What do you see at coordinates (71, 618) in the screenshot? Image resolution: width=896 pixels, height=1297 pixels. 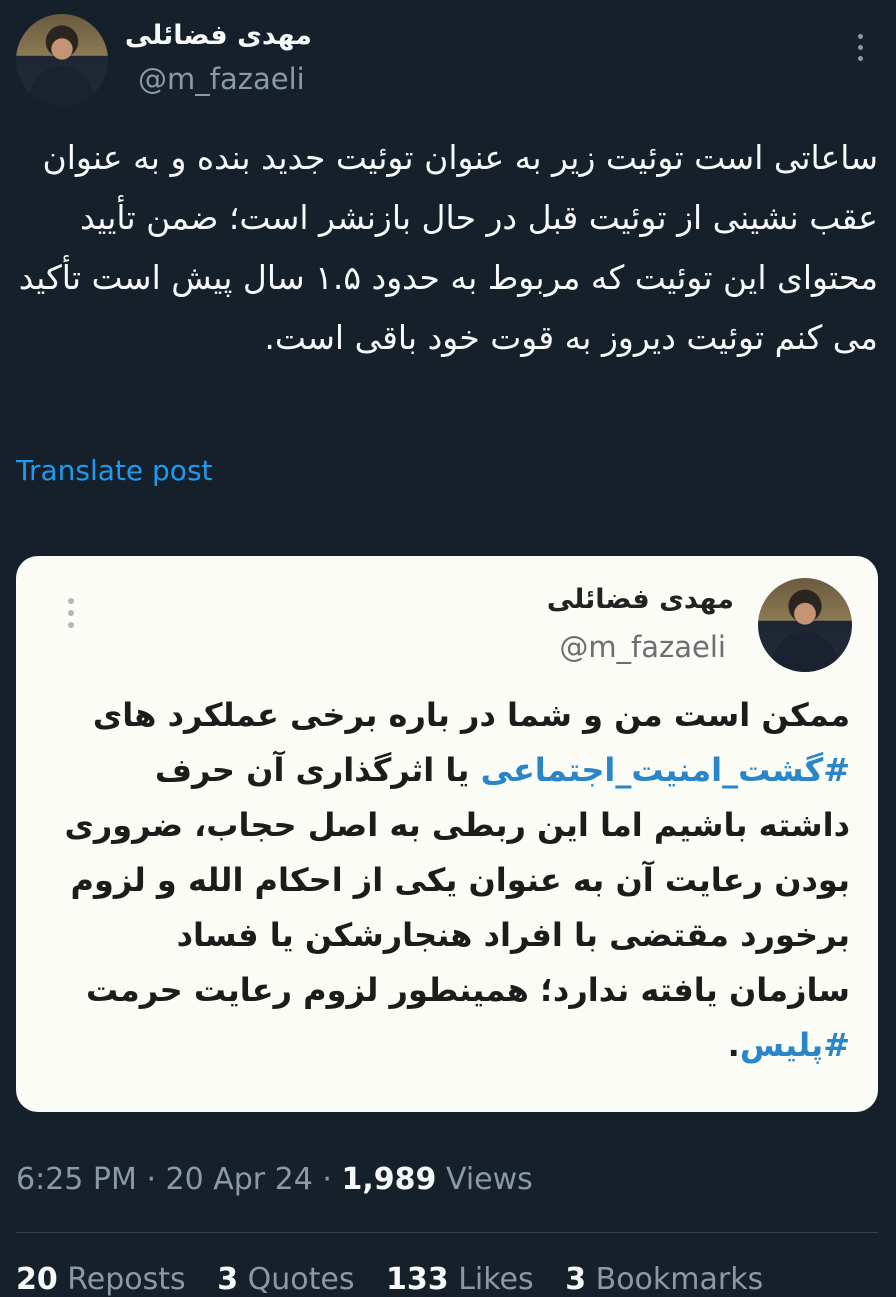 I see `quoted-more-icon` at bounding box center [71, 618].